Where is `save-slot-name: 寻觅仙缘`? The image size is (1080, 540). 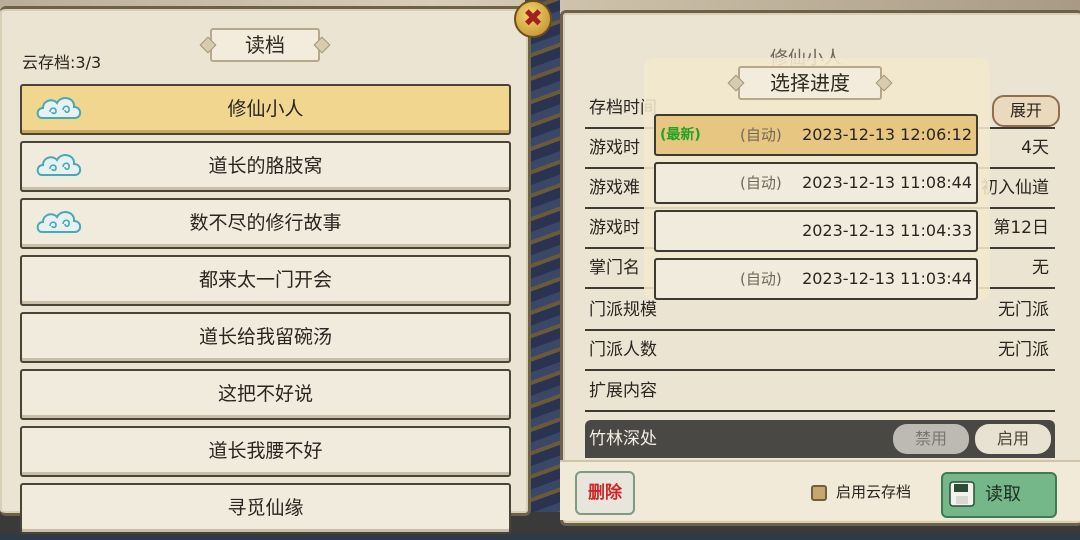 save-slot-name: 寻觅仙缘 is located at coordinates (265, 508).